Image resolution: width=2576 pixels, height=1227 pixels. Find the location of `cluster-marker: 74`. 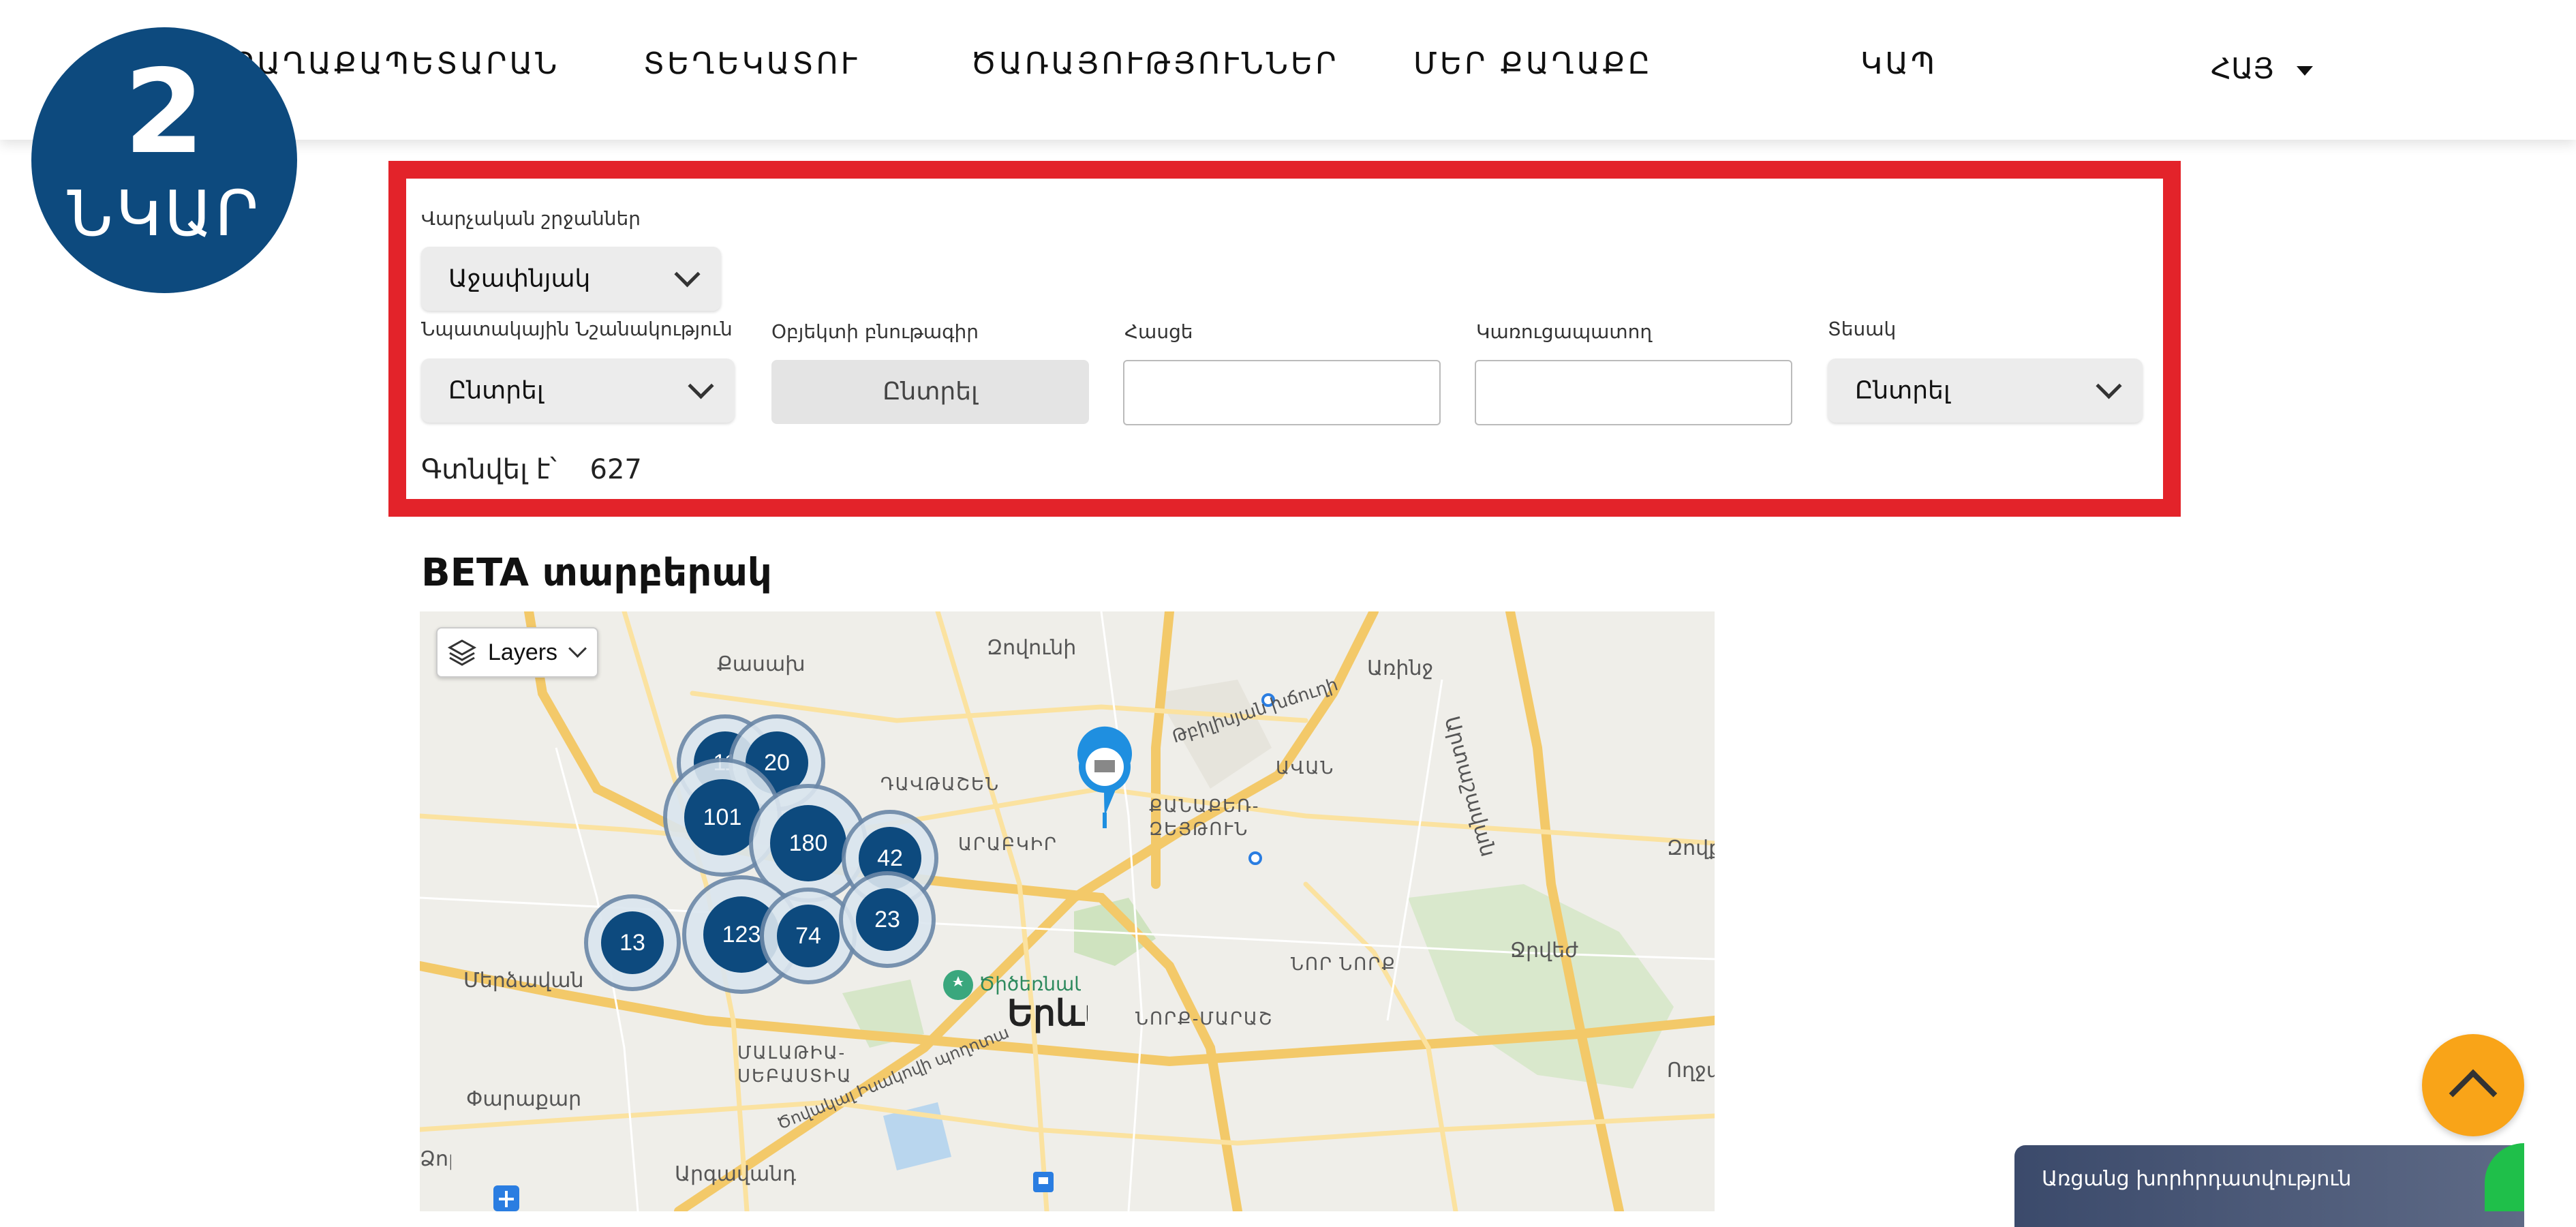

cluster-marker: 74 is located at coordinates (808, 936).